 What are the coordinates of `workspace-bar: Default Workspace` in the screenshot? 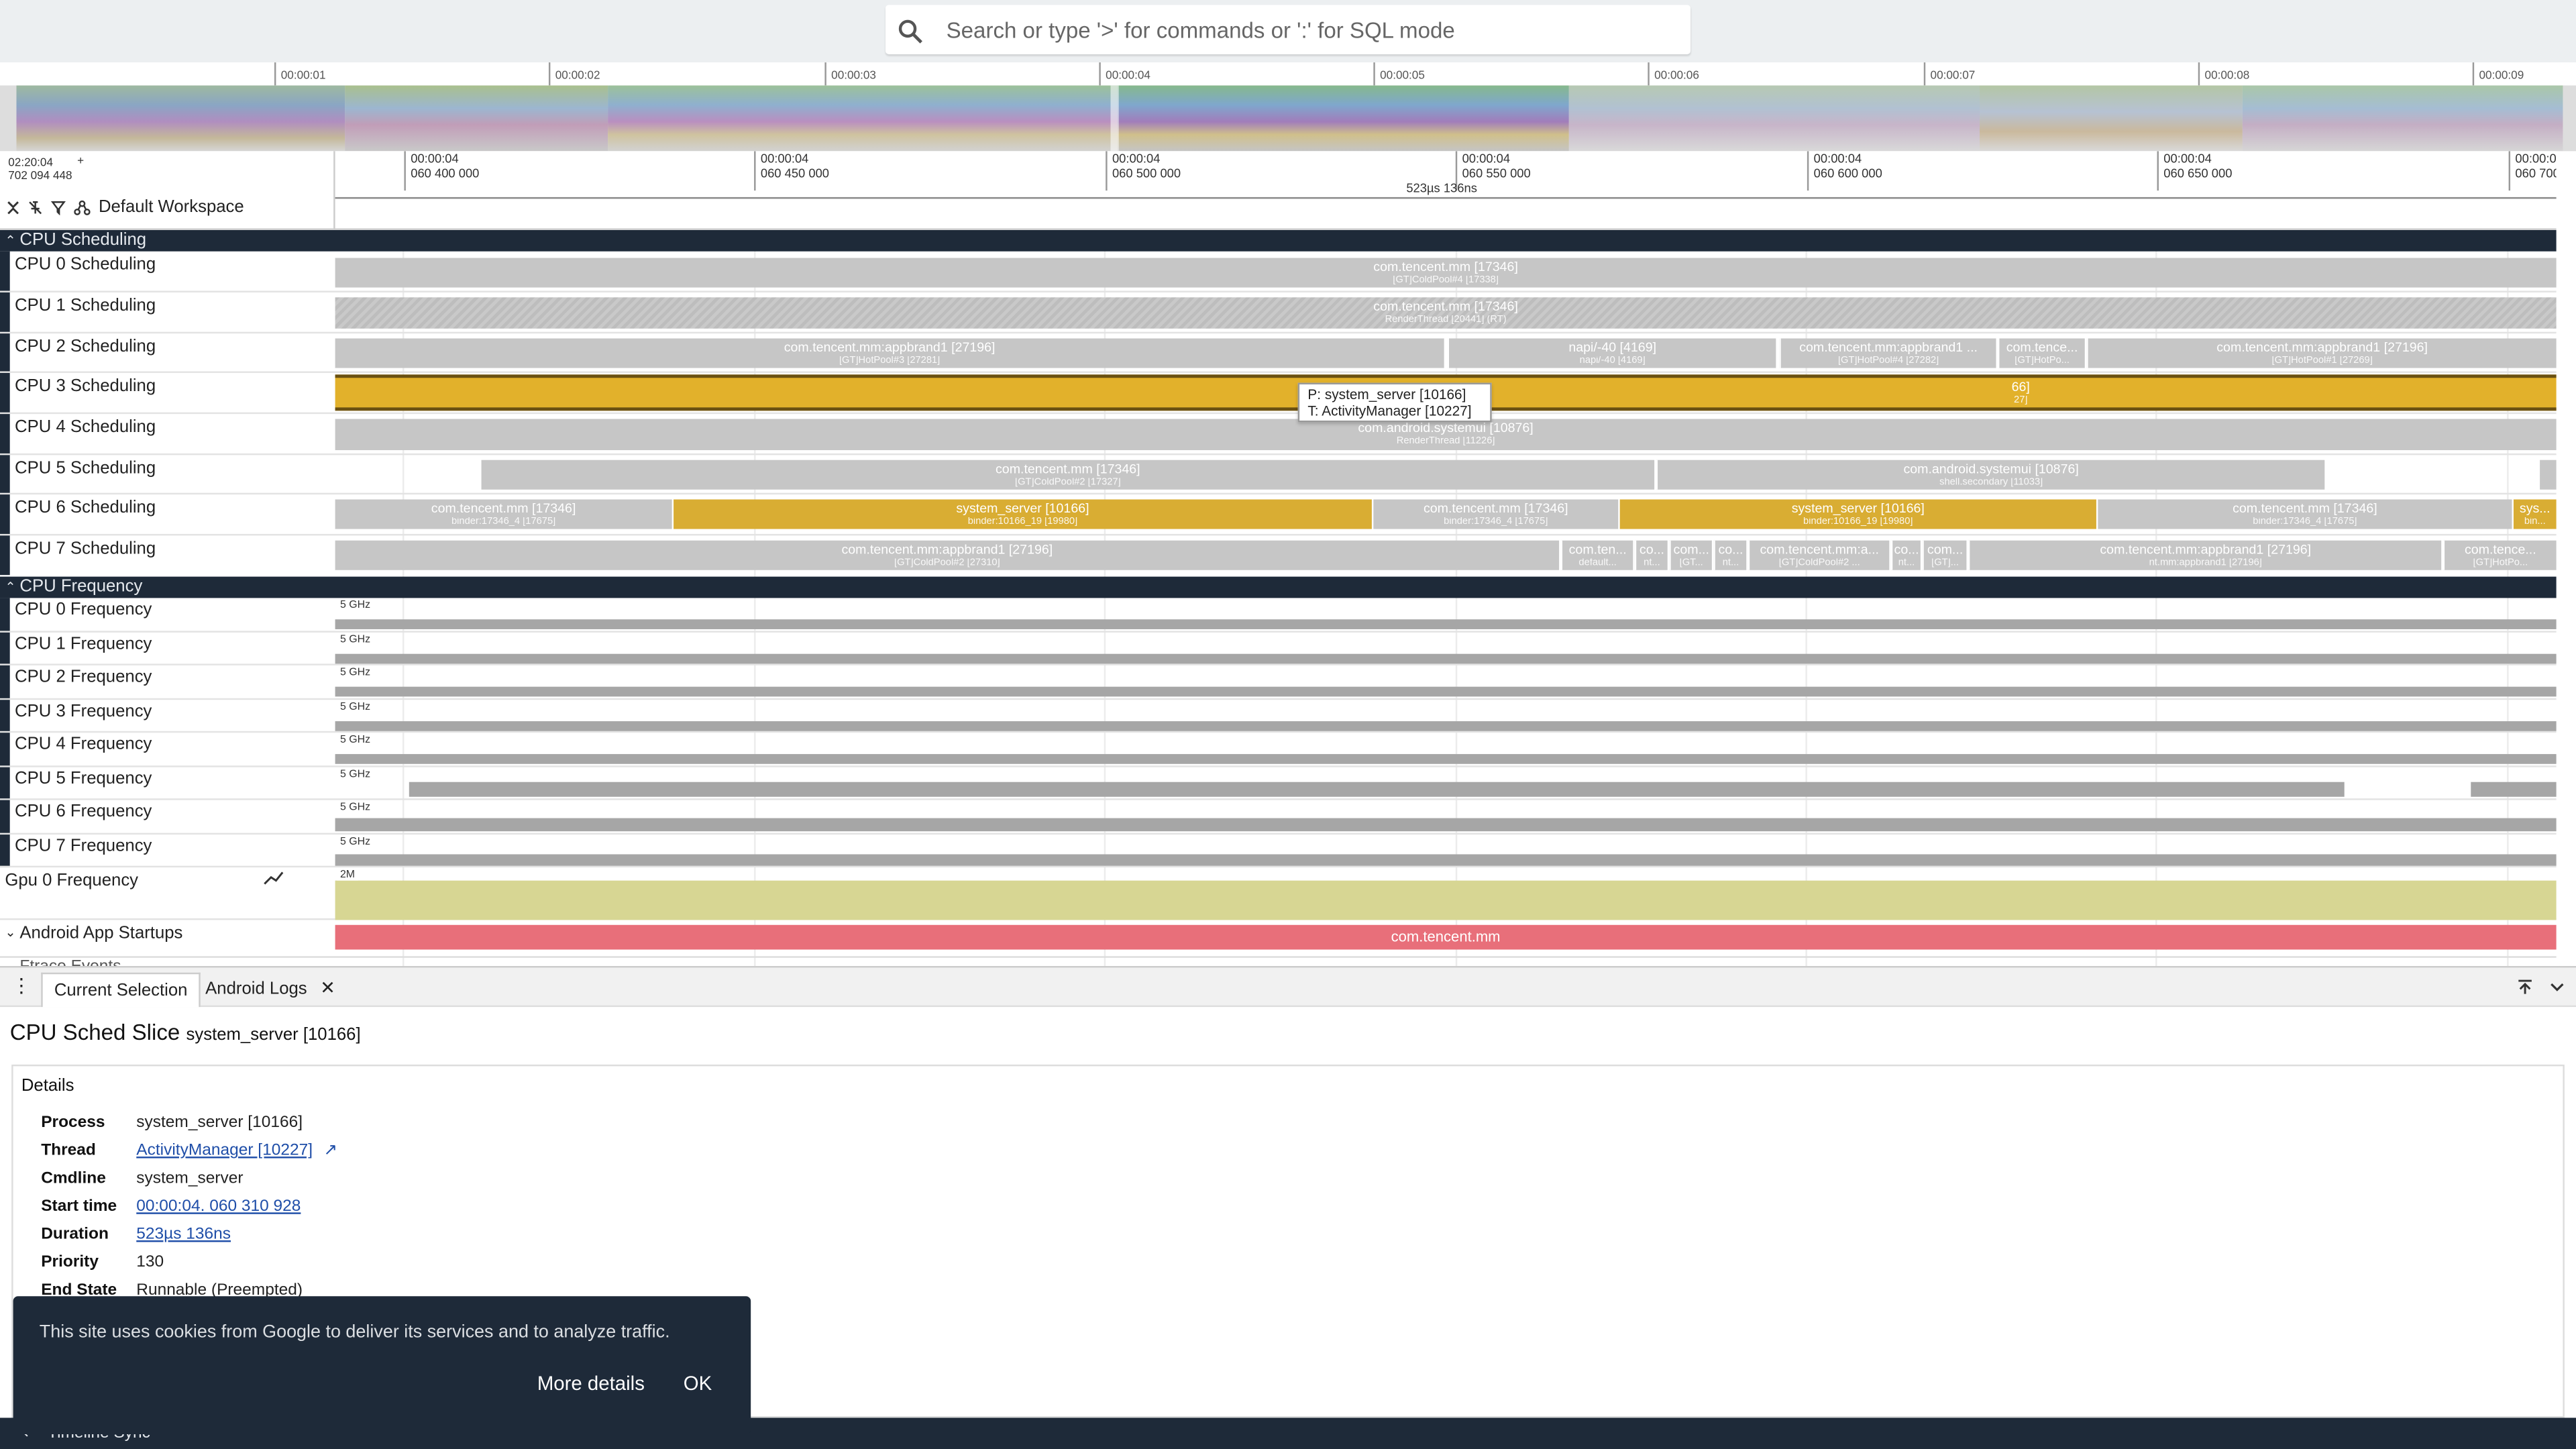 It's located at (125, 207).